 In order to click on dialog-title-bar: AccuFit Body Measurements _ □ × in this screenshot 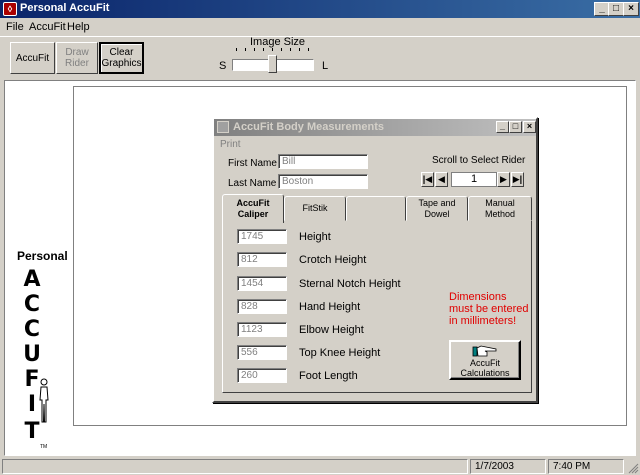, I will do `click(375, 127)`.